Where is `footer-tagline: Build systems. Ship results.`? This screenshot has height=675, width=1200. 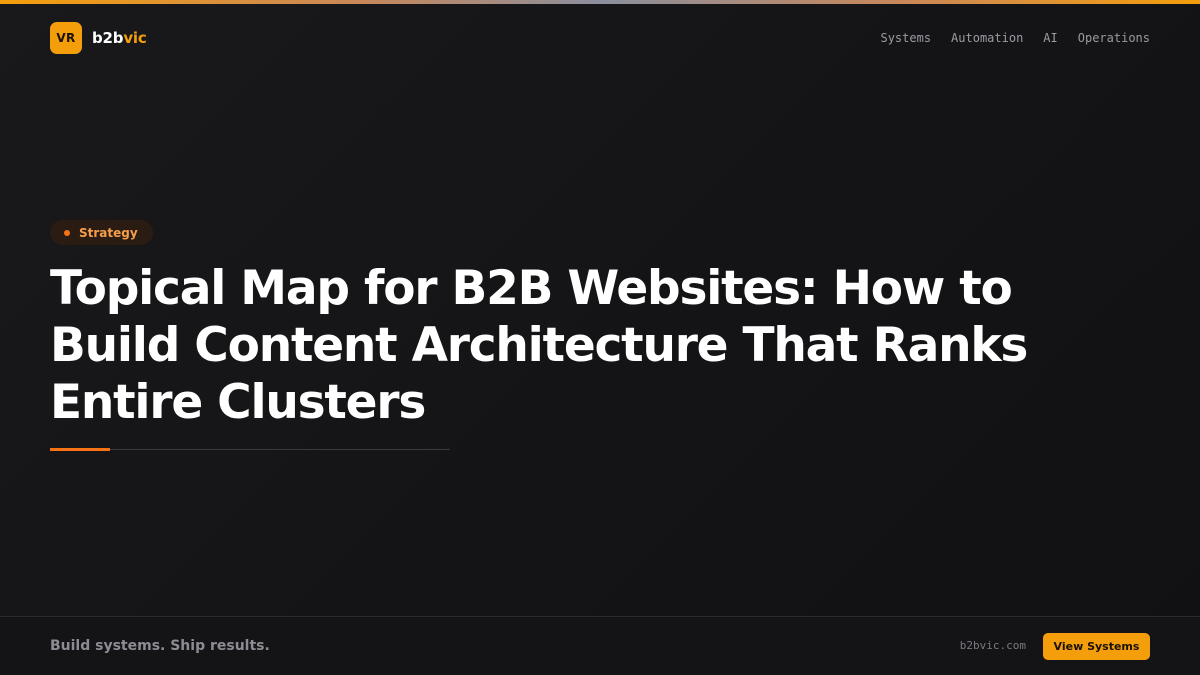 footer-tagline: Build systems. Ship results. is located at coordinates (160, 646).